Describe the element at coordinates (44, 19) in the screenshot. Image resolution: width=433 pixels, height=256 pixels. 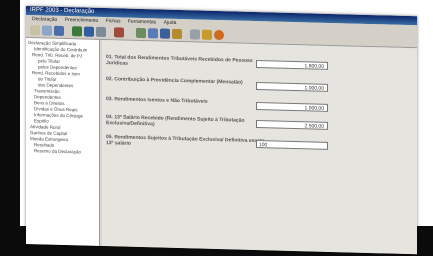
I see `menu-declaracao: Declaração` at that location.